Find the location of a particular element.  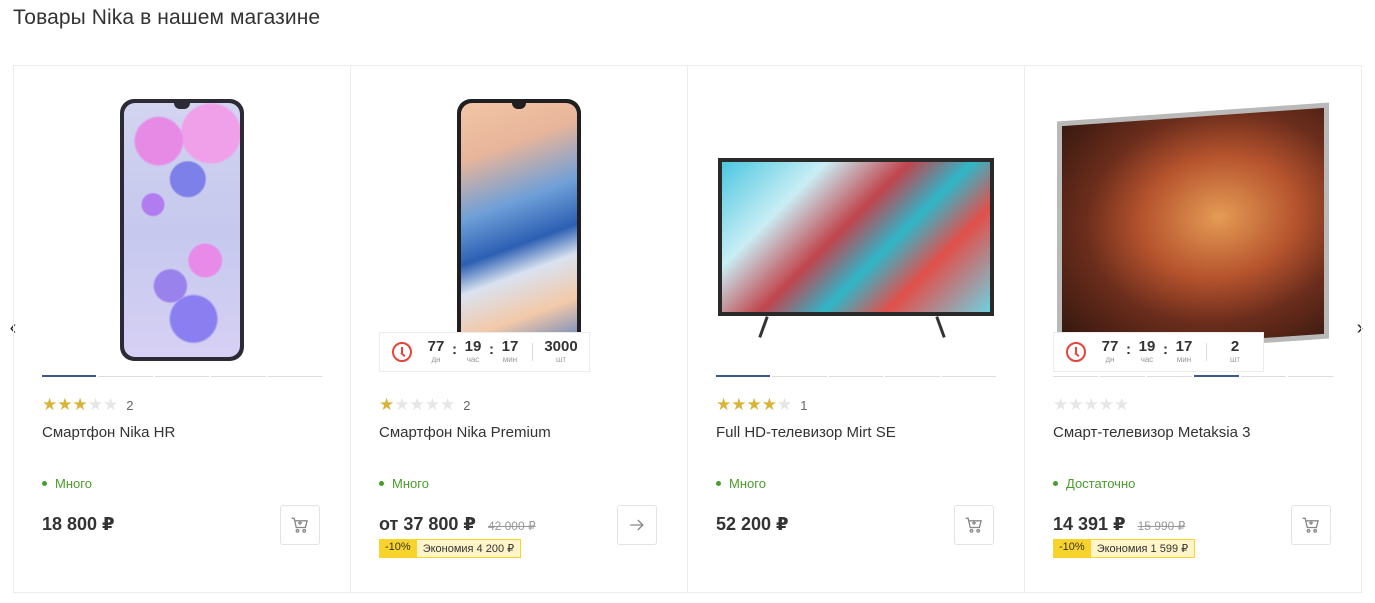

price-row: от 37 800 ₽ 42 000 ₽ is located at coordinates (457, 524).